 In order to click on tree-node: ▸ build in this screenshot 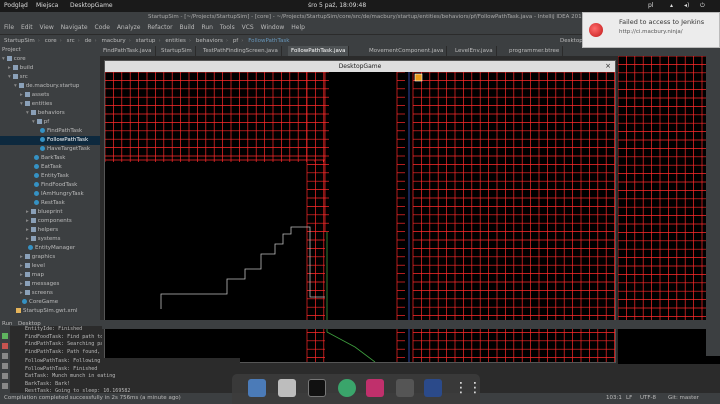, I will do `click(50, 68)`.